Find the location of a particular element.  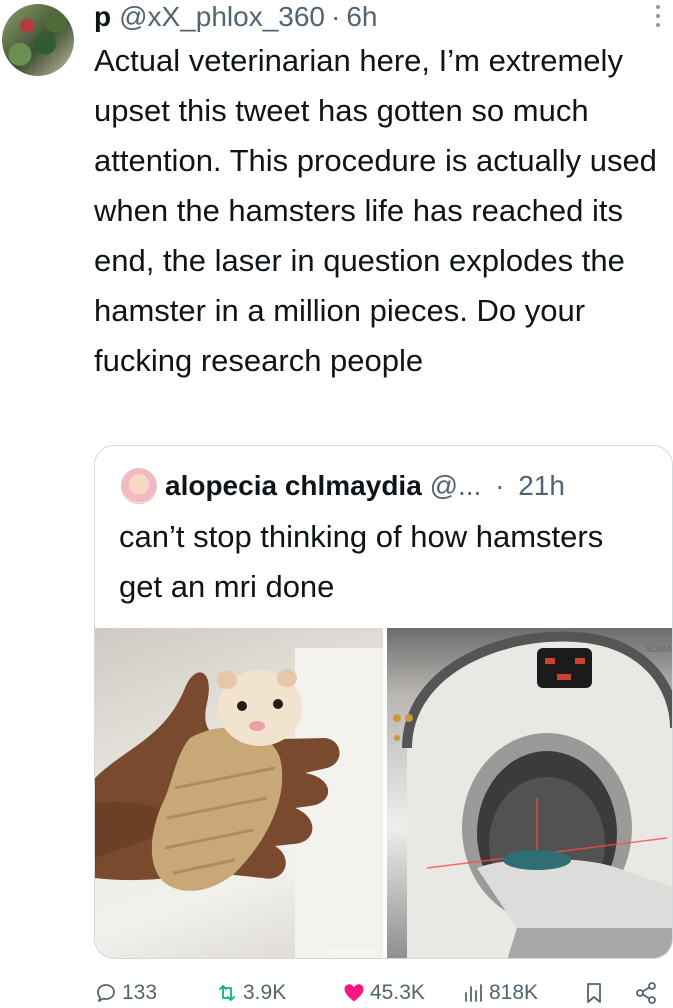

author-handle: @xX_phlox_360 is located at coordinates (222, 17).